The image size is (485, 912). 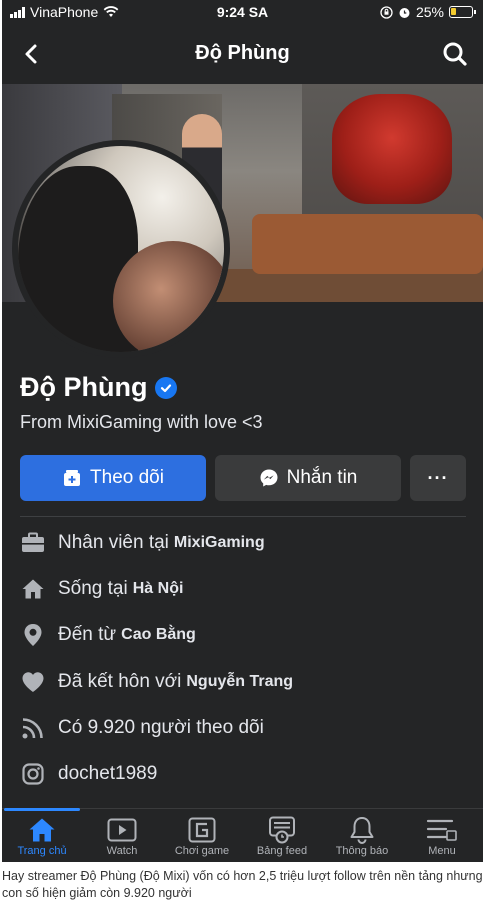 What do you see at coordinates (108, 773) in the screenshot?
I see `info-instagram-handle: dochet1989` at bounding box center [108, 773].